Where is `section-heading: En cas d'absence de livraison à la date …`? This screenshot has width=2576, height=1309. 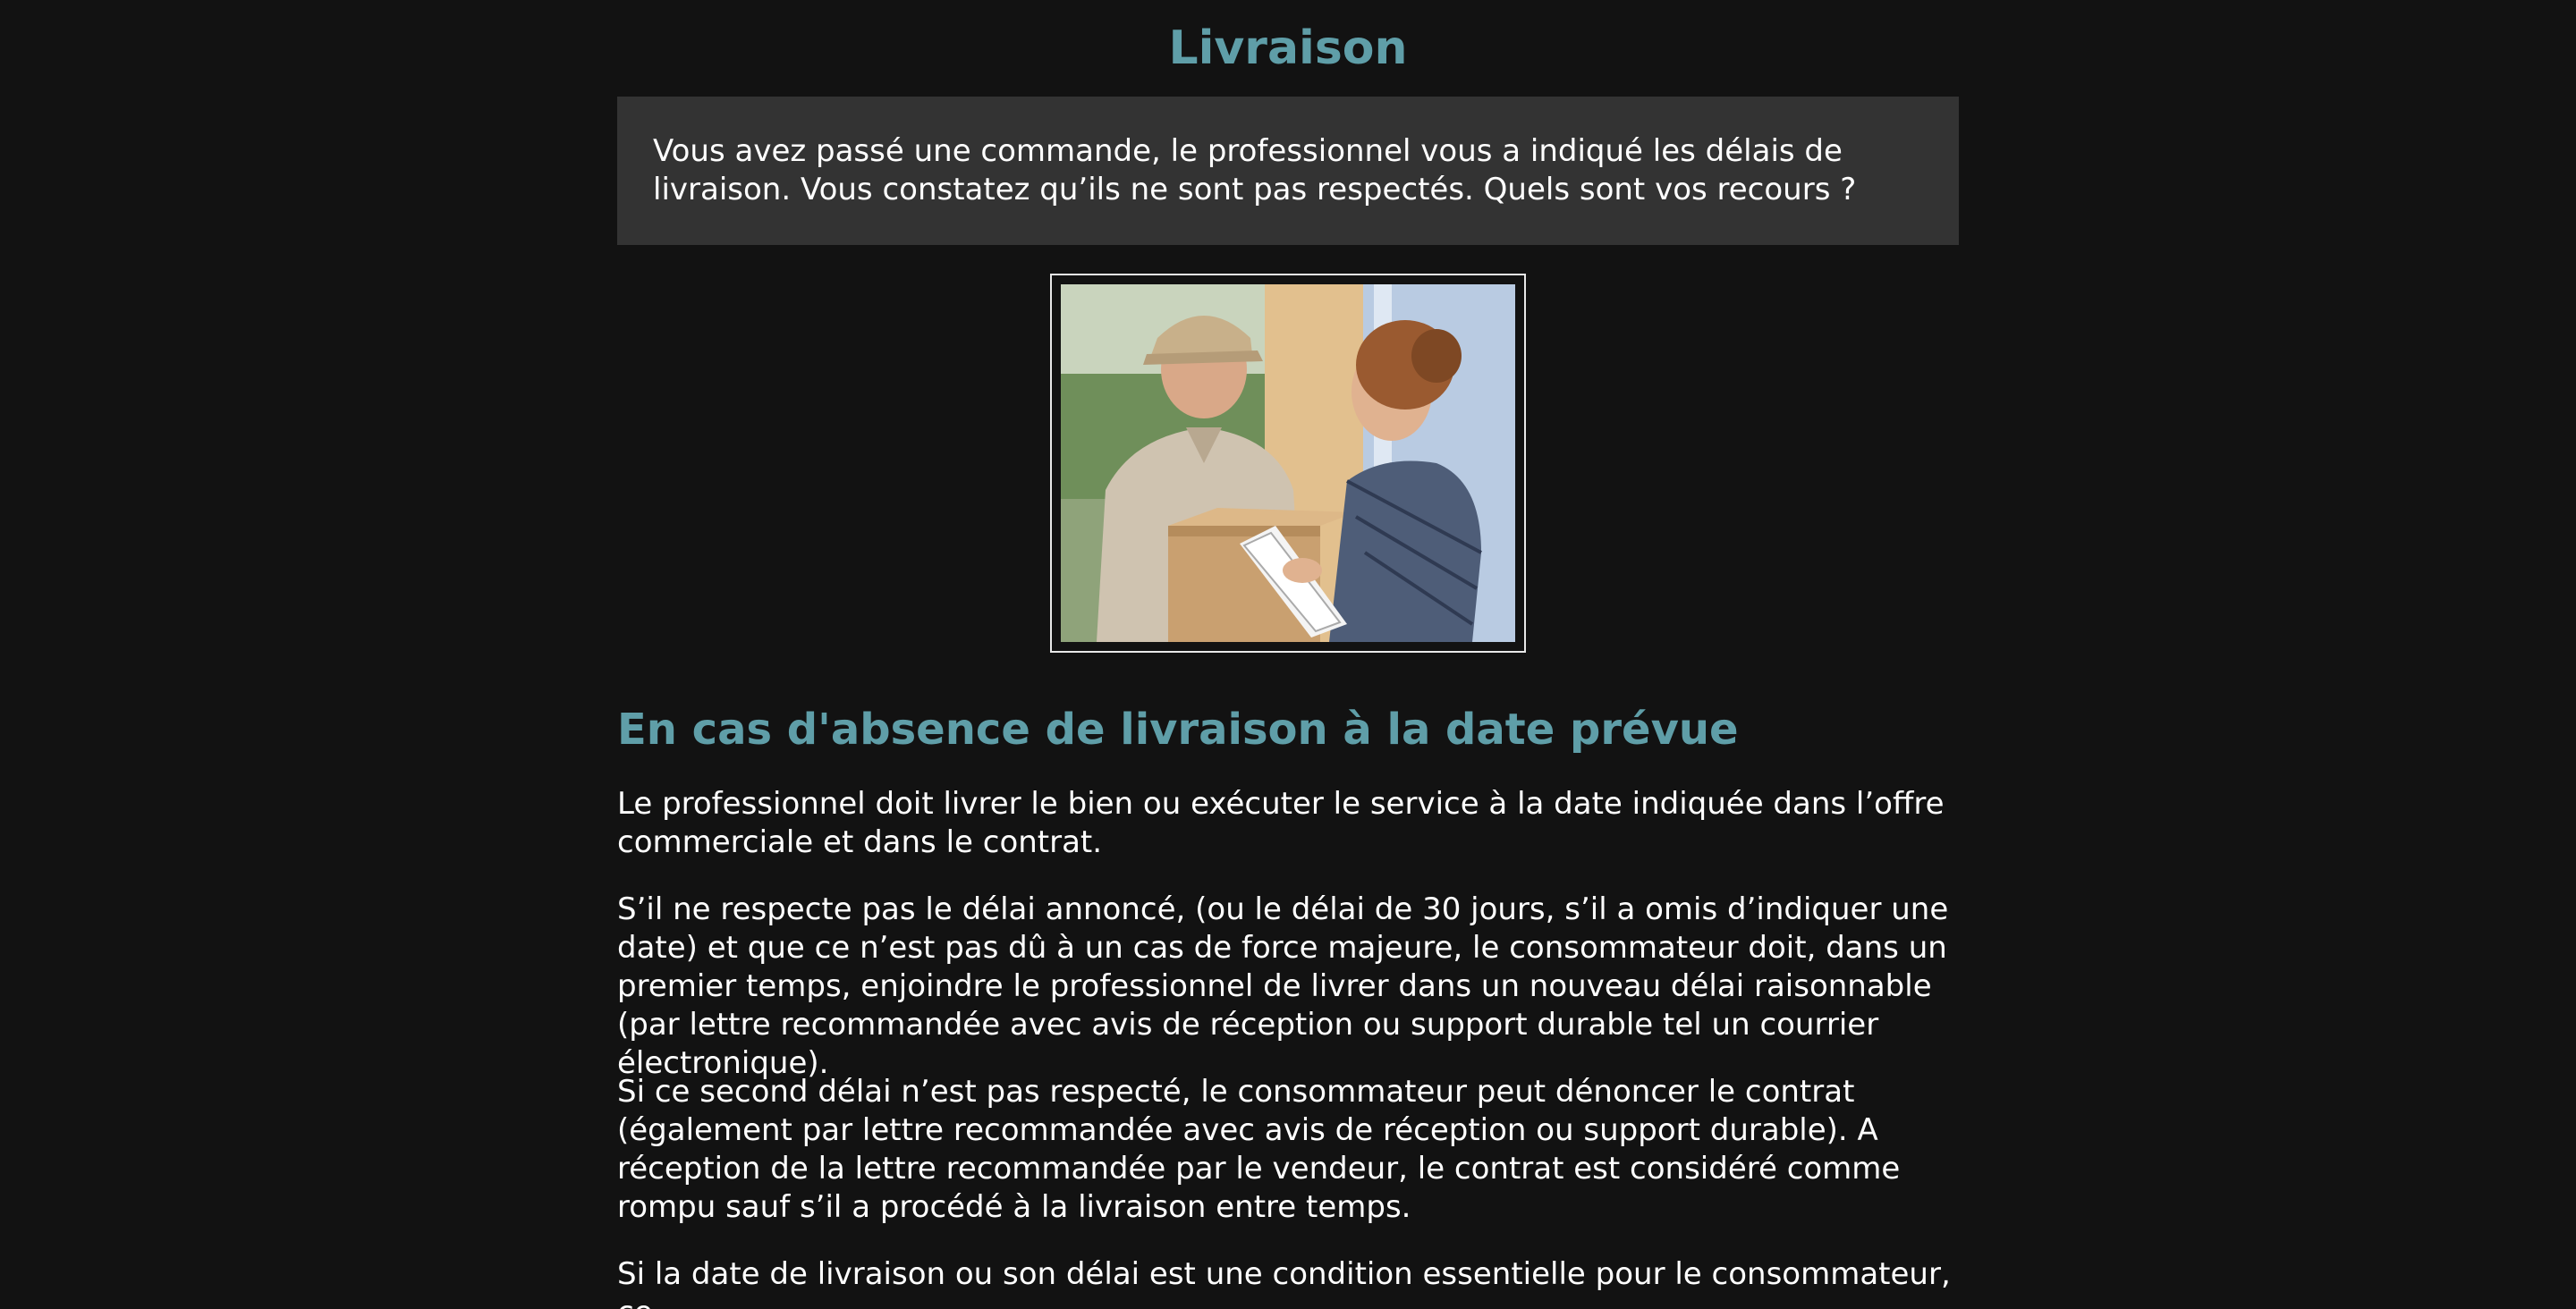 section-heading: En cas d'absence de livraison à la date … is located at coordinates (1178, 730).